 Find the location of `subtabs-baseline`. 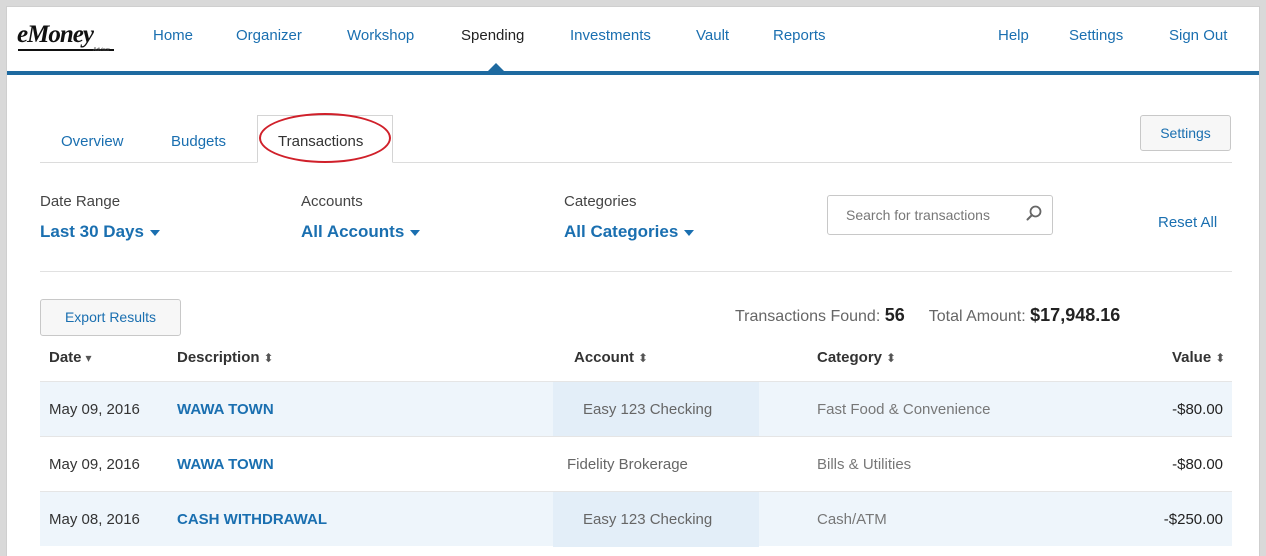

subtabs-baseline is located at coordinates (636, 162).